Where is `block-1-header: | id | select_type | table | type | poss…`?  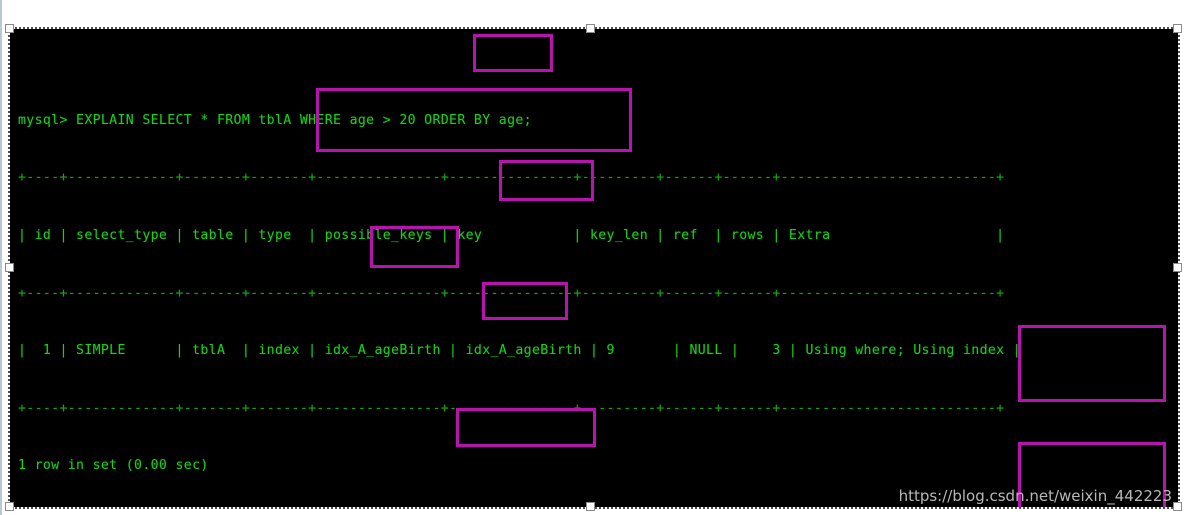
block-1-header: | id | select_type | table | type | poss… is located at coordinates (511, 235).